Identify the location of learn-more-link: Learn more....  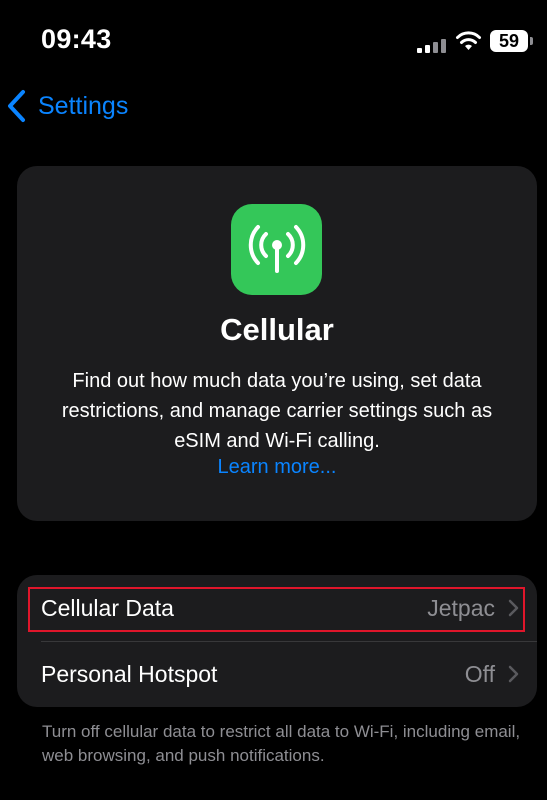
(277, 467).